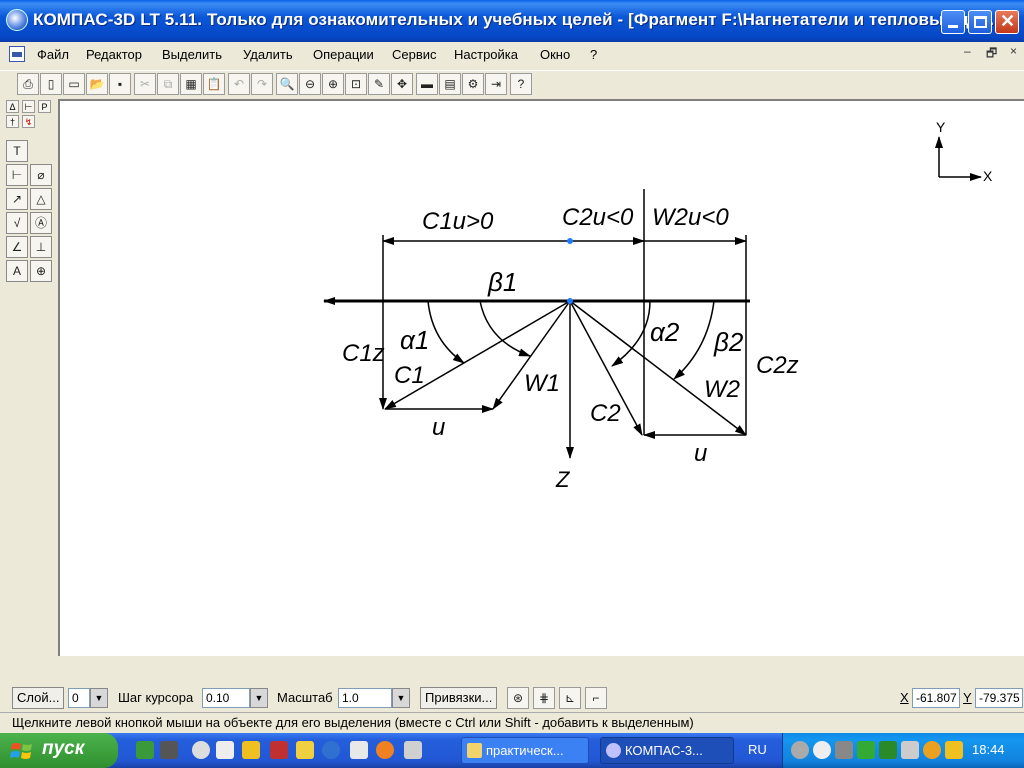 The image size is (1024, 768). I want to click on x-coord-field: -61.807, so click(936, 698).